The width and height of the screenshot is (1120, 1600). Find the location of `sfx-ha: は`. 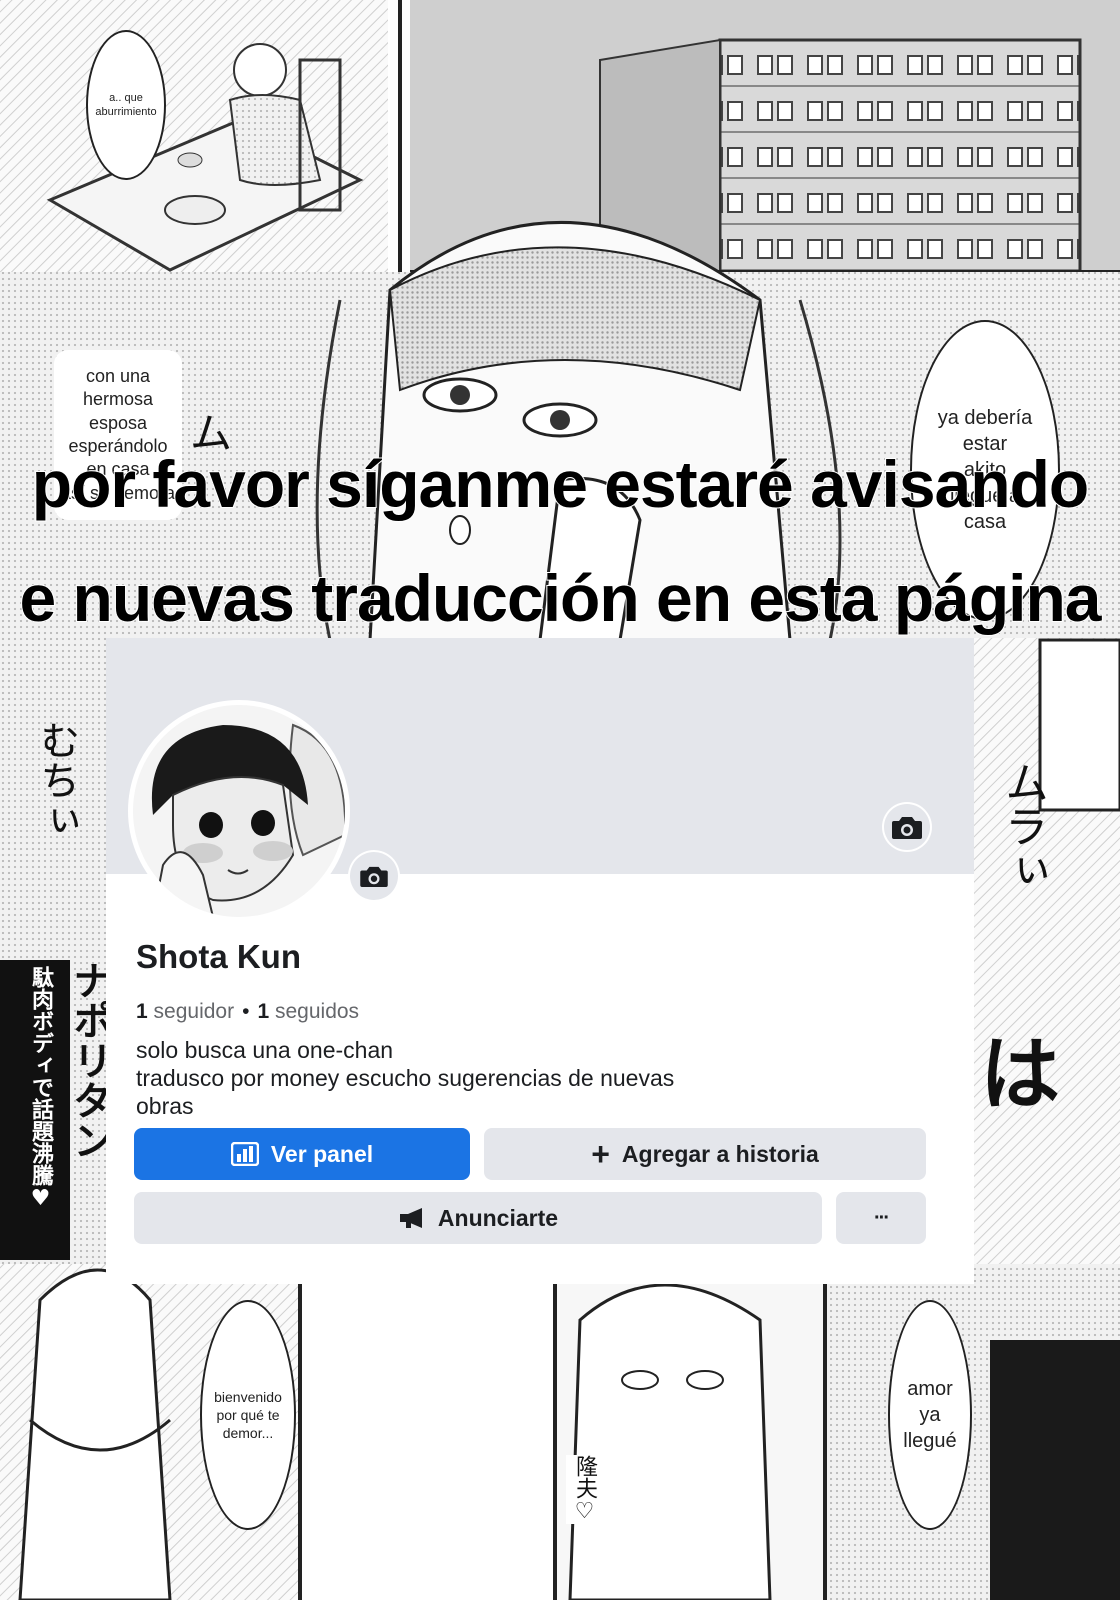

sfx-ha: は is located at coordinates (1020, 1074).